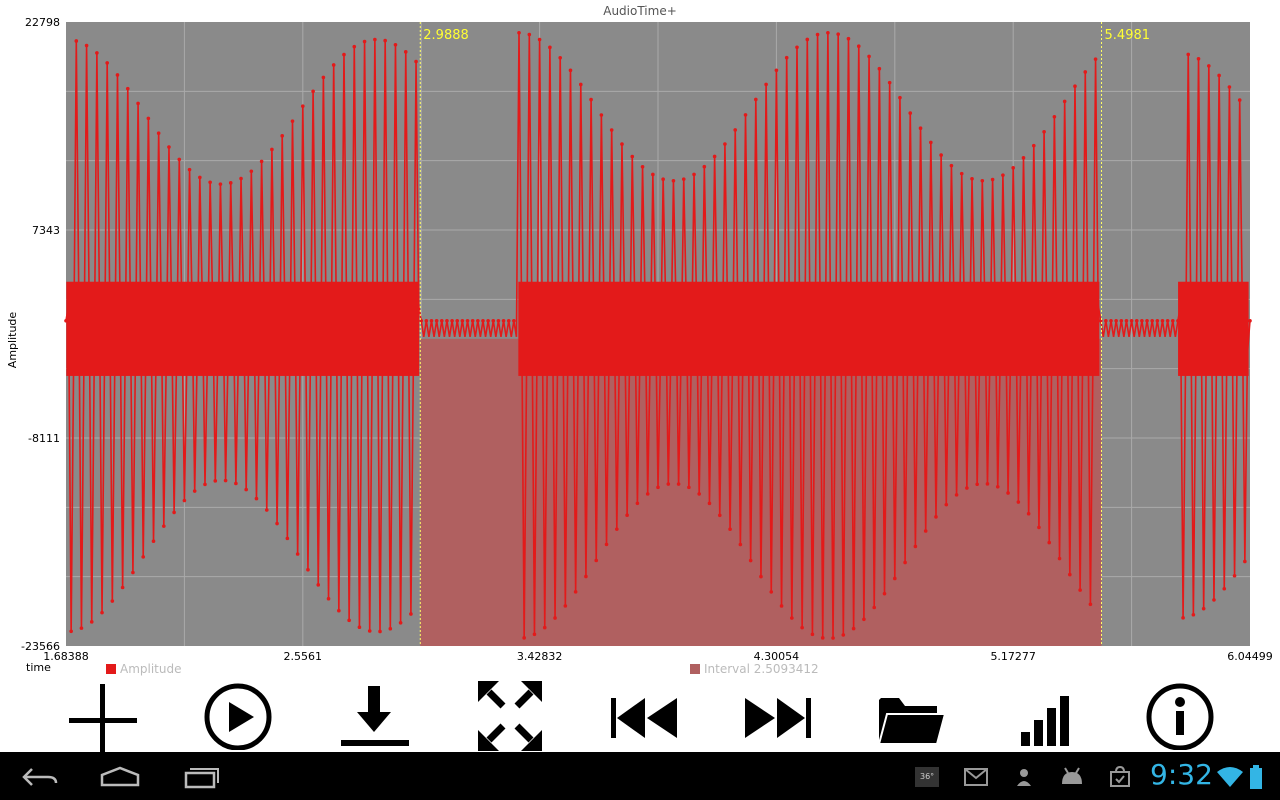 The height and width of the screenshot is (800, 1280). What do you see at coordinates (238, 715) in the screenshot?
I see `play-button` at bounding box center [238, 715].